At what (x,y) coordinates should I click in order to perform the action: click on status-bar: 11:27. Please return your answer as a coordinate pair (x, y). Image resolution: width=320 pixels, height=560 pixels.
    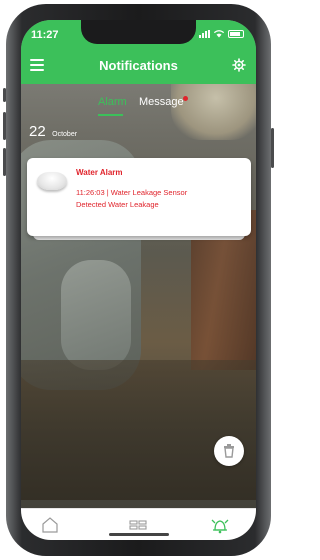
    Looking at the image, I should click on (138, 34).